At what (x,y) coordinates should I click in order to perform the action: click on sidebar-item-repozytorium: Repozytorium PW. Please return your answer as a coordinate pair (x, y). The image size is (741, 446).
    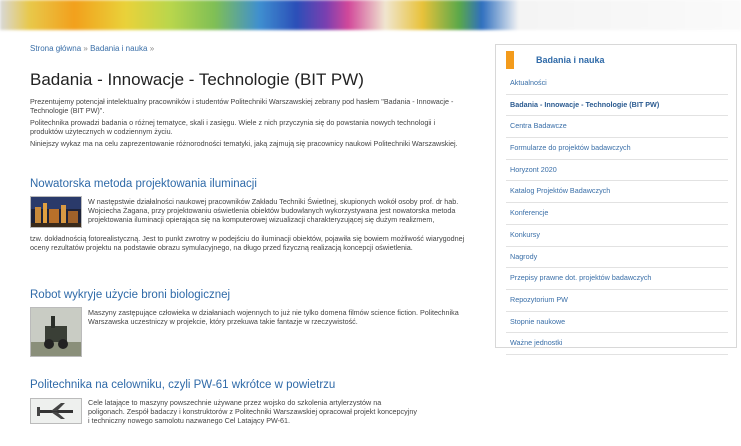
    Looking at the image, I should click on (617, 301).